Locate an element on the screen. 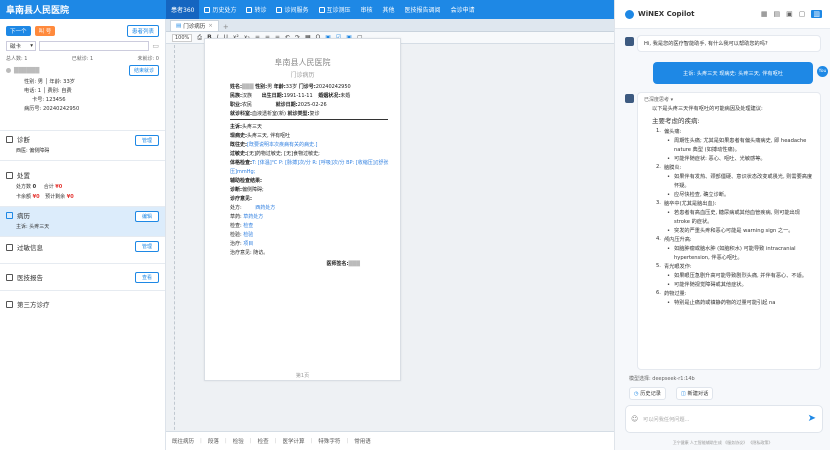  section-prescription: 处置 处方数 0 合计 ¥0 卡余额 ¥0 预计剩余 ¥0 is located at coordinates (82, 183).